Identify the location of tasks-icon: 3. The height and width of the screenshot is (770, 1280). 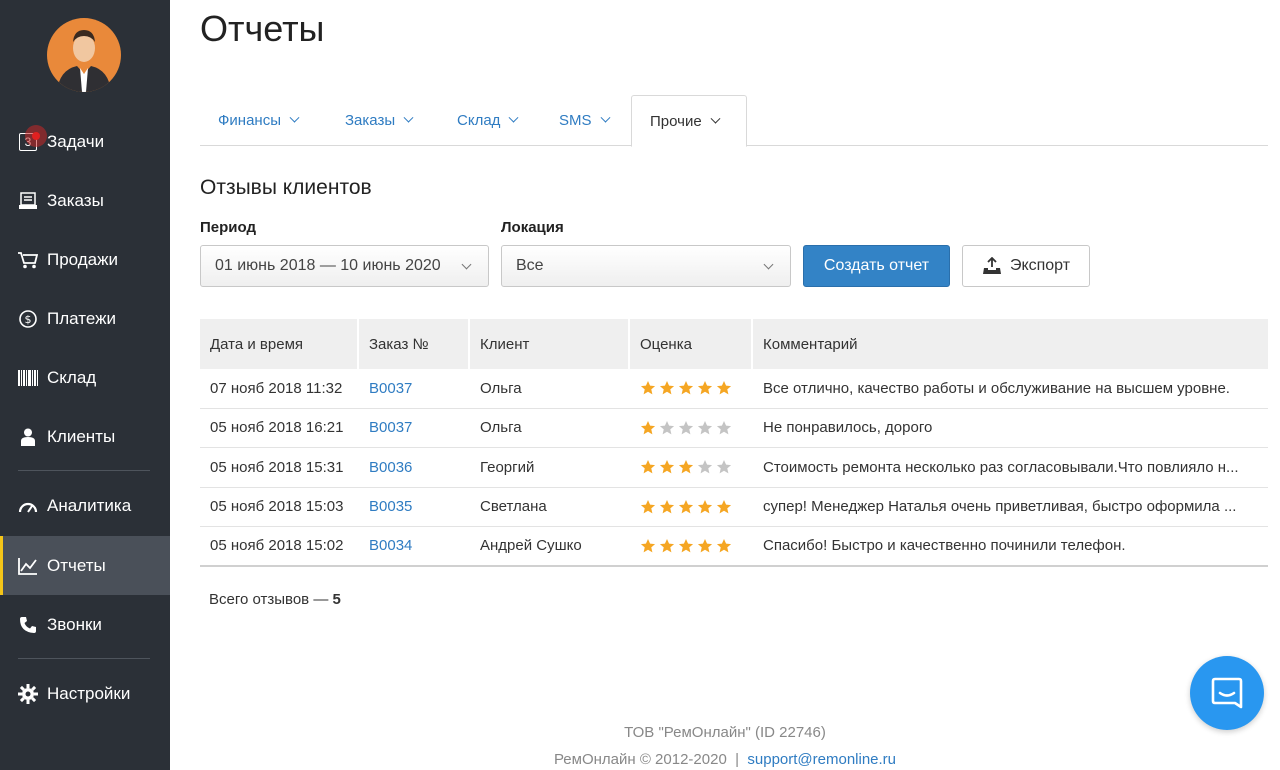
(32, 138).